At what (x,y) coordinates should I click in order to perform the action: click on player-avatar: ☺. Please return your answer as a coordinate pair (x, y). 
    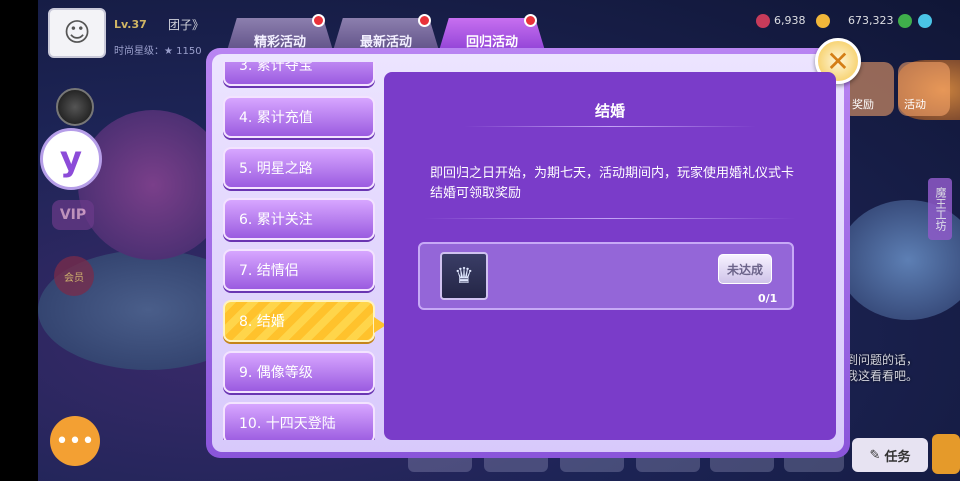
    Looking at the image, I should click on (77, 33).